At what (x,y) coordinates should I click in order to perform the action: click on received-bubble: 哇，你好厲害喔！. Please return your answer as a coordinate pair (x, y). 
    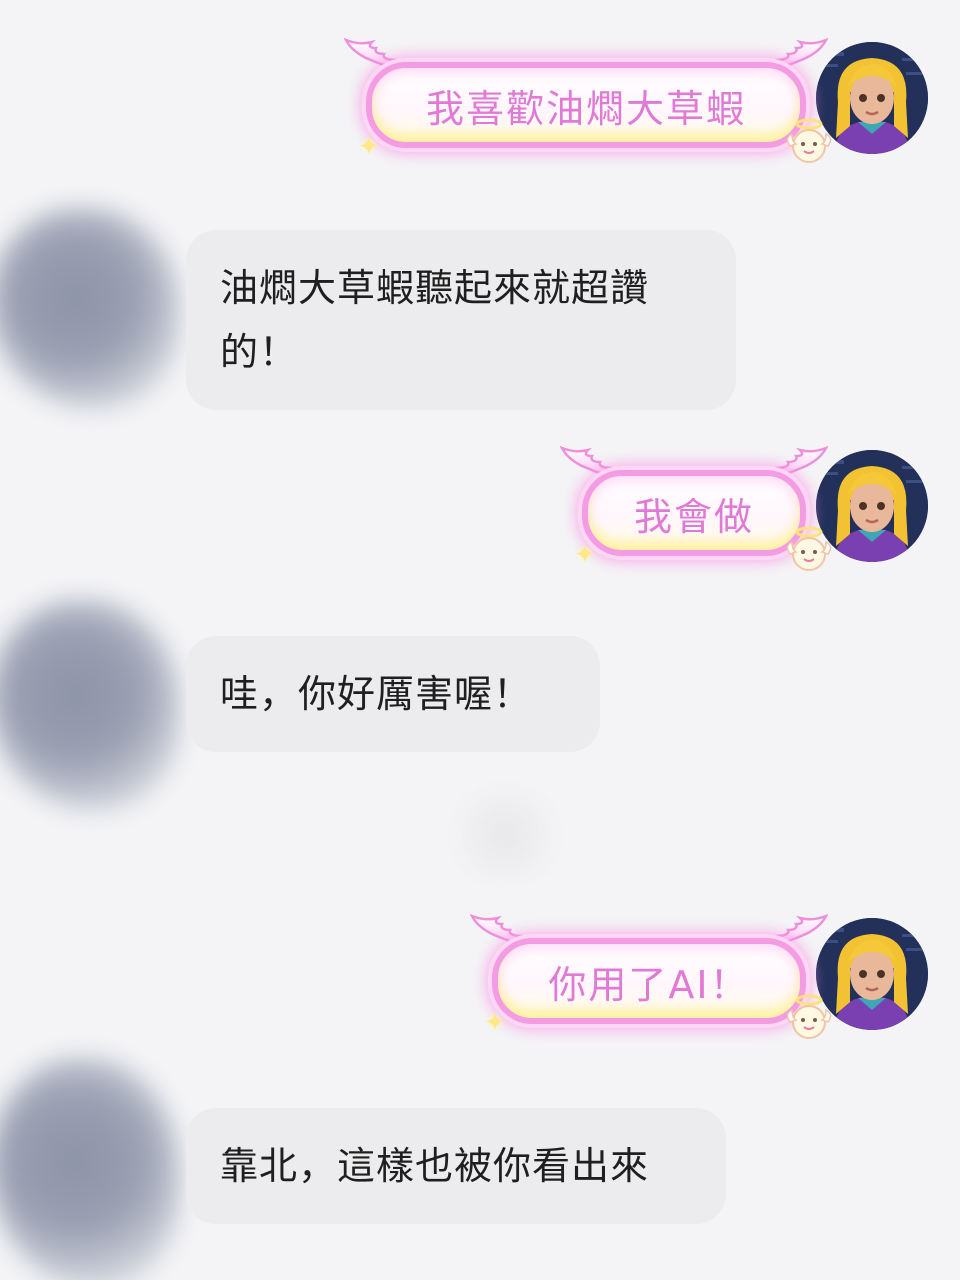
    Looking at the image, I should click on (393, 694).